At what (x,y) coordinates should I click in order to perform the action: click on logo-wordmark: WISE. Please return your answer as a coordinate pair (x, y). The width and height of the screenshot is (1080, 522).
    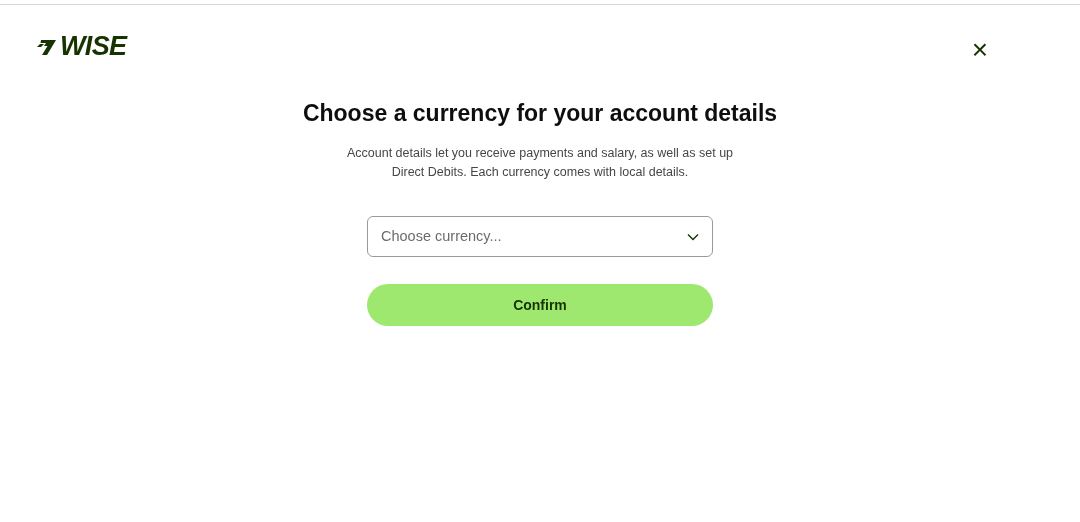
    Looking at the image, I should click on (93, 46).